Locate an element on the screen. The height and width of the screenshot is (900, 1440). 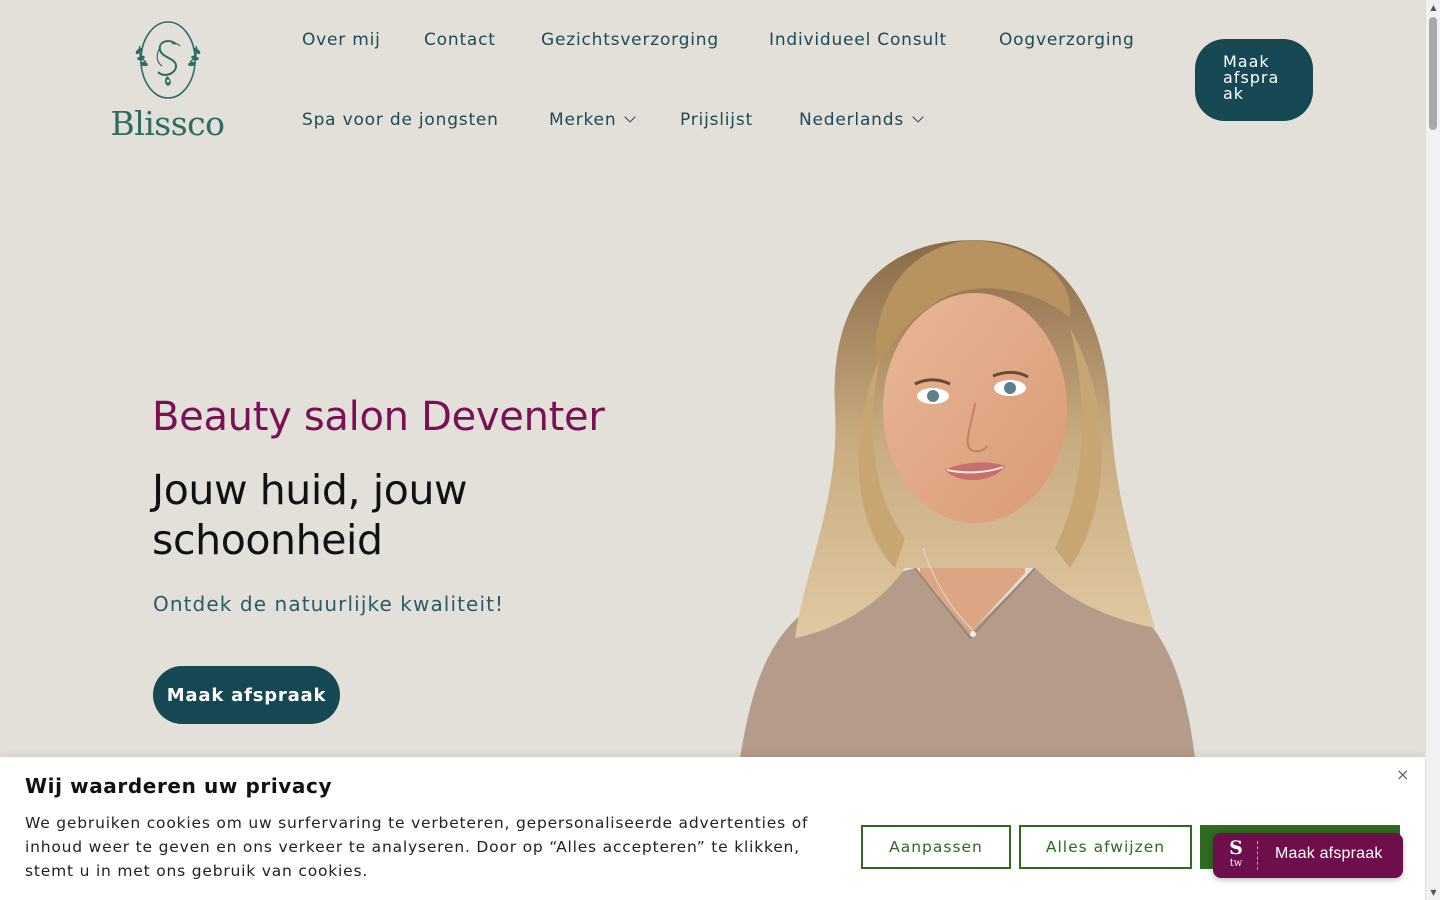
nav-label: Over mij is located at coordinates (341, 40).